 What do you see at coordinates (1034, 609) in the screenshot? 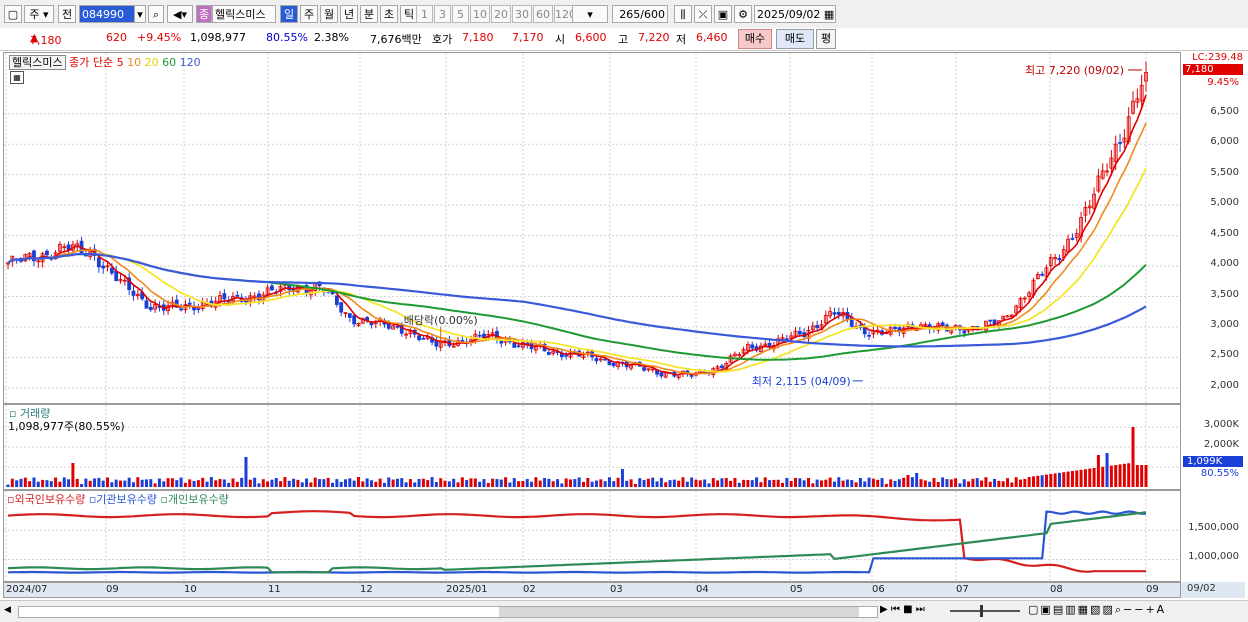
I see `window-icon: ▢` at bounding box center [1034, 609].